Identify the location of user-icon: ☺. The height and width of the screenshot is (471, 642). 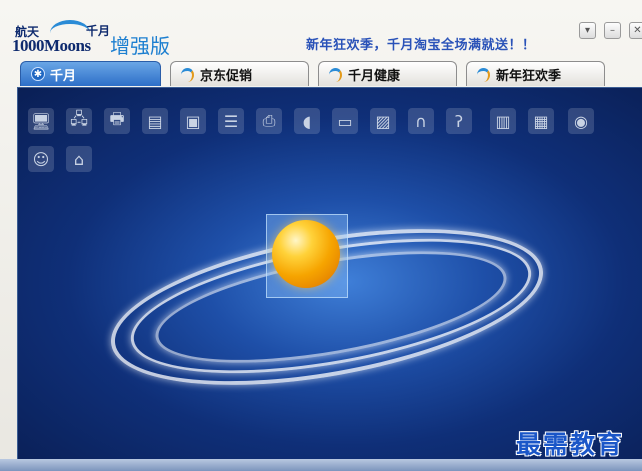
(41, 159).